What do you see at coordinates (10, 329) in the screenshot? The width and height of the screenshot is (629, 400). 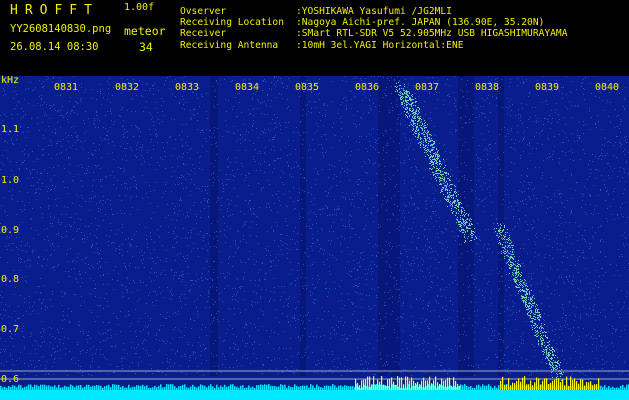 I see `y-tick-label: 0.7` at bounding box center [10, 329].